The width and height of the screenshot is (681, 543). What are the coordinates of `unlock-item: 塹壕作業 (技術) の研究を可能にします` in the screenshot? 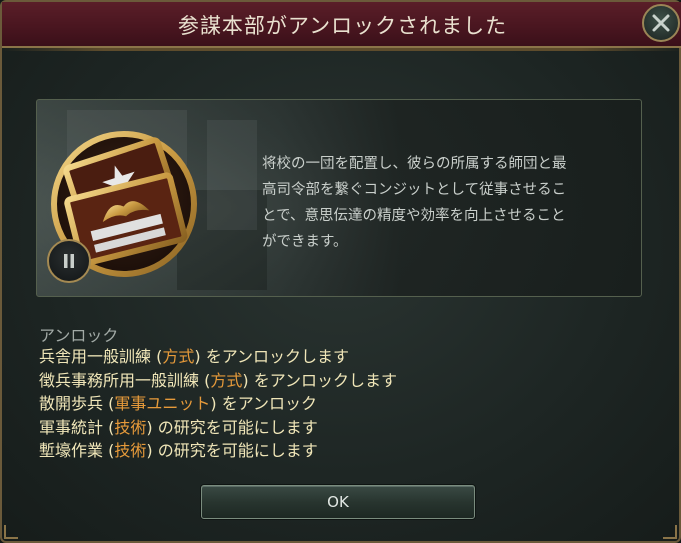 It's located at (178, 450).